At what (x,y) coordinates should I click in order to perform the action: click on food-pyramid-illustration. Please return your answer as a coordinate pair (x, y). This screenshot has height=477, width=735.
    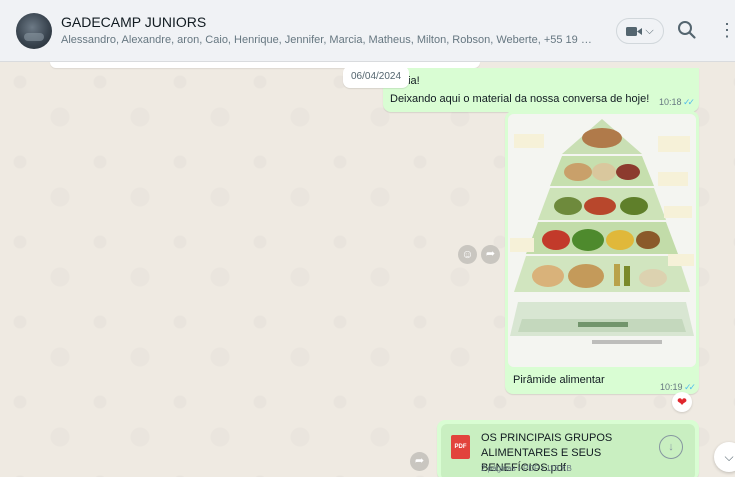
    Looking at the image, I should click on (602, 240).